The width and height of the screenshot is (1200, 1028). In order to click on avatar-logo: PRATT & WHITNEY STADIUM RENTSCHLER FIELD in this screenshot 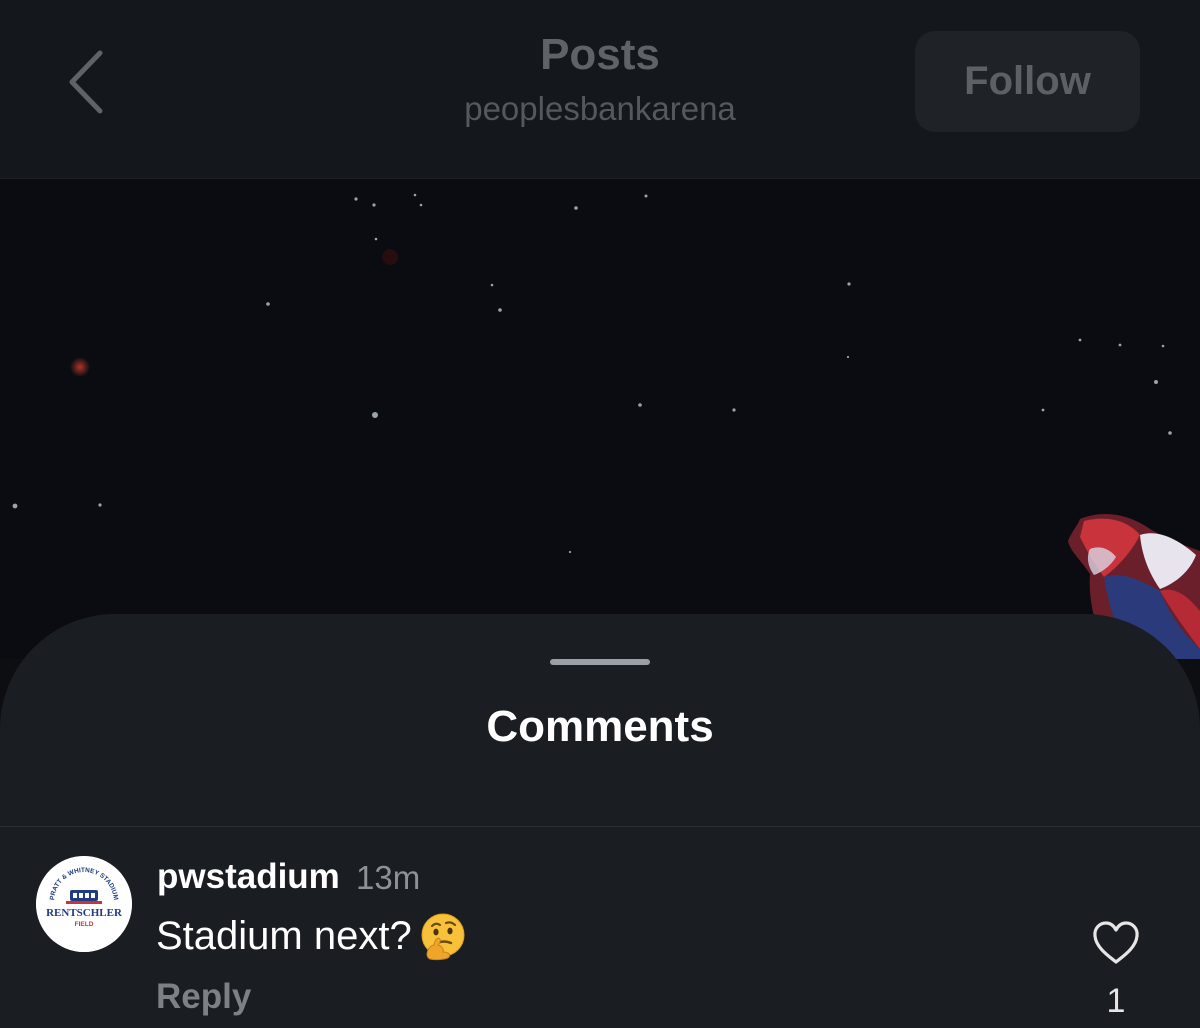, I will do `click(84, 904)`.